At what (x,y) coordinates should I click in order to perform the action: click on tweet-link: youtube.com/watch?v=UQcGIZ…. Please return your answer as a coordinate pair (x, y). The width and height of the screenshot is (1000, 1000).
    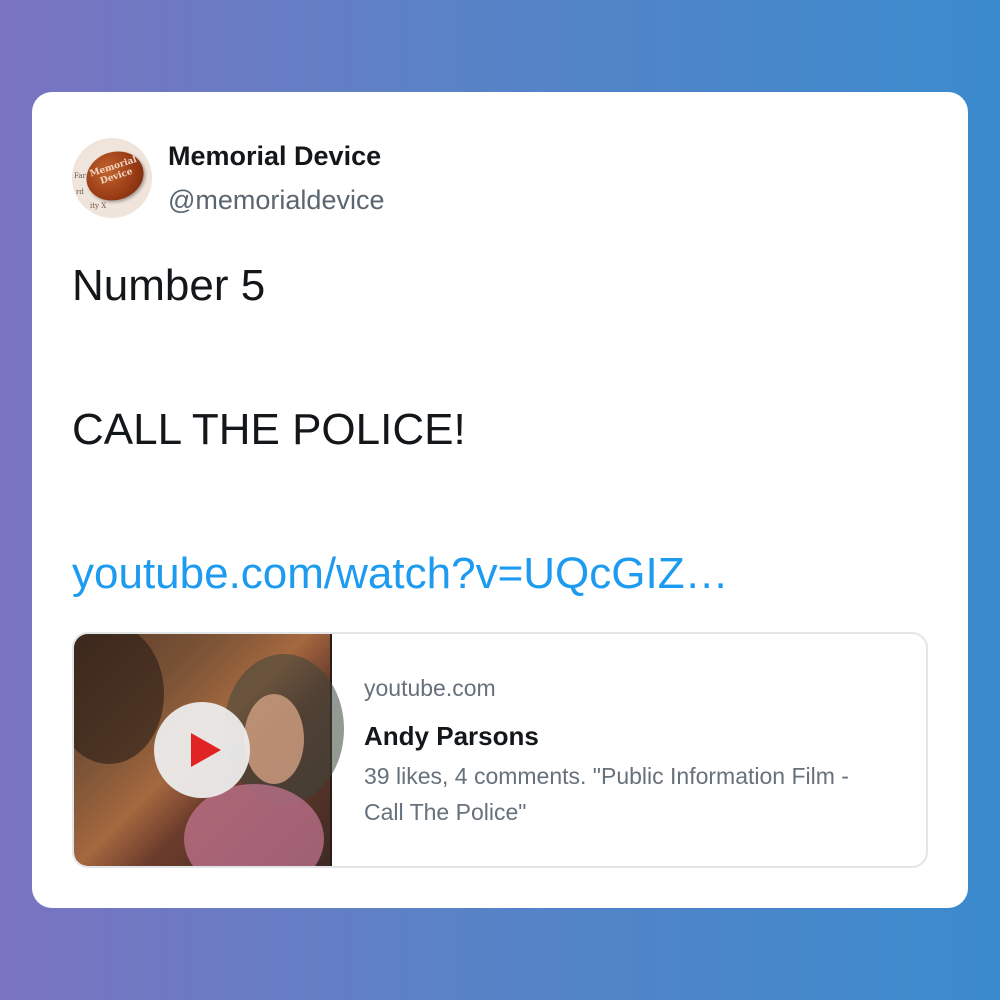
    Looking at the image, I should click on (400, 574).